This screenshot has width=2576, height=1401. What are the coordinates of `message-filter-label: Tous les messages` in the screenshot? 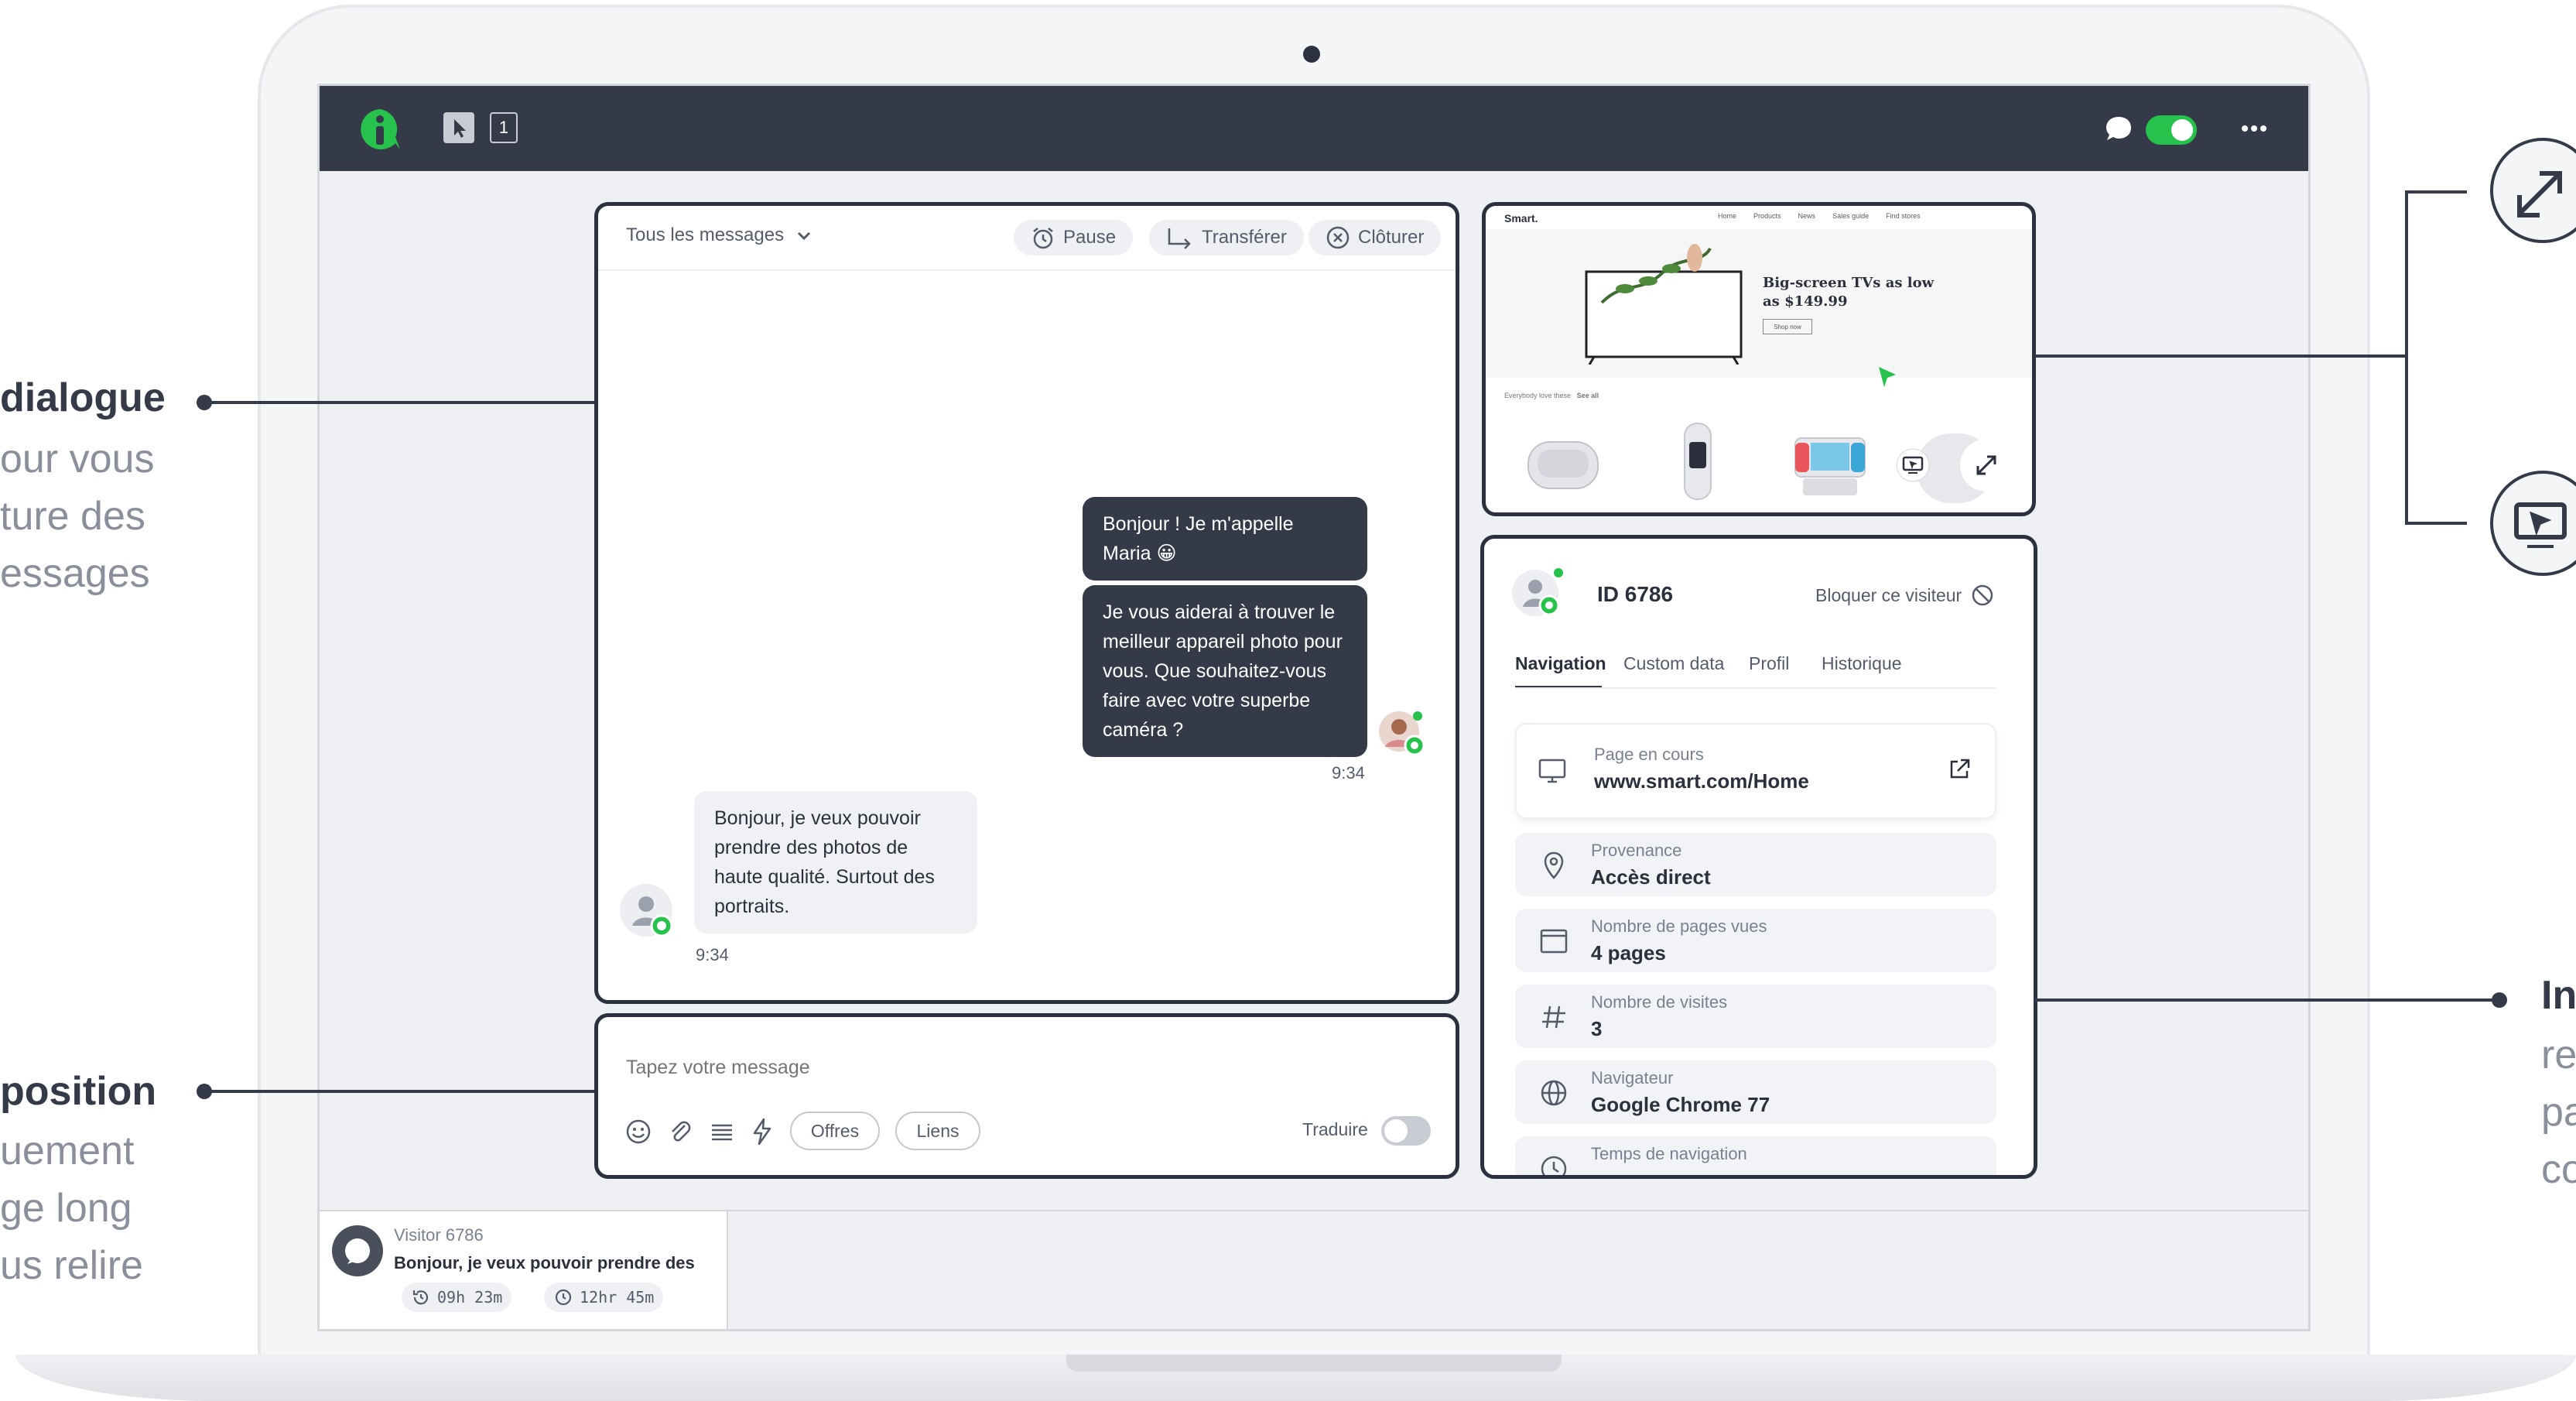 It's located at (705, 234).